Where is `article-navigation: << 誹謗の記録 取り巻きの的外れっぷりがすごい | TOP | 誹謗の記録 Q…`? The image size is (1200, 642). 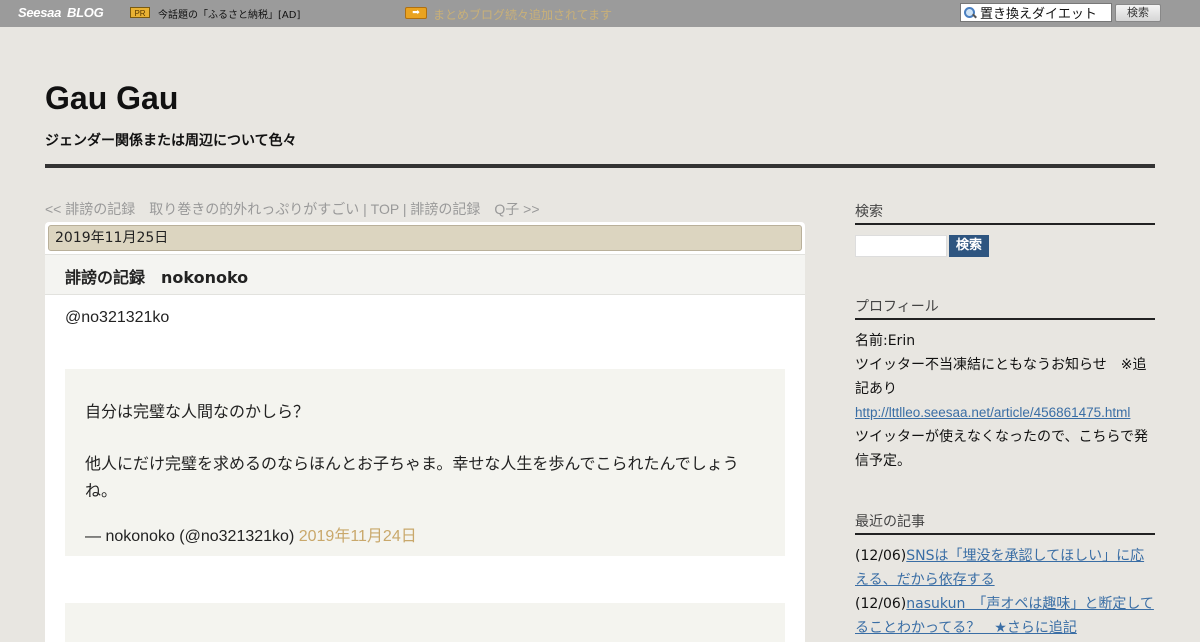 article-navigation: << 誹謗の記録 取り巻きの的外れっぷりがすごい | TOP | 誹謗の記録 Q… is located at coordinates (292, 209).